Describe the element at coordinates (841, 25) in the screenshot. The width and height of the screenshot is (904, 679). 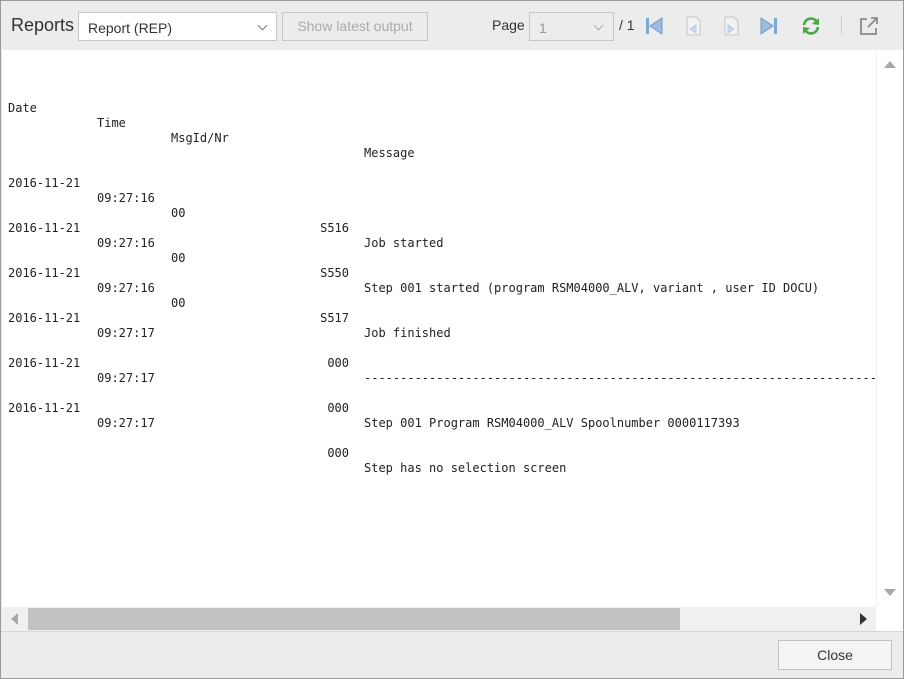
I see `toolbar-separator` at that location.